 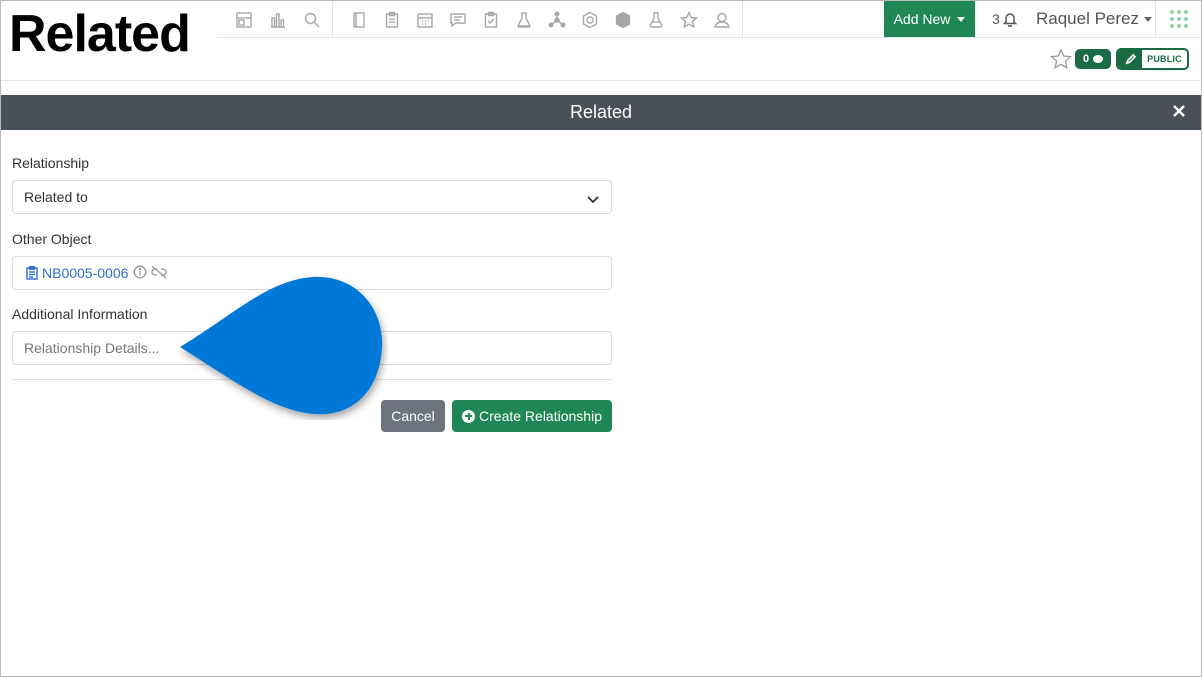 I want to click on user-icon, so click(x=722, y=20).